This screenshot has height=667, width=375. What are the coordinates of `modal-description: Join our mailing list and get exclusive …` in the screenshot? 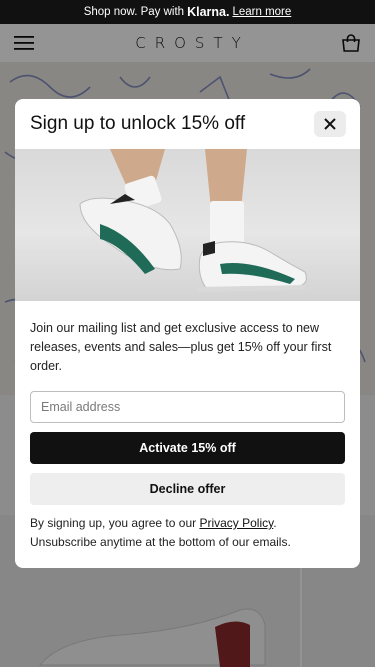 It's located at (181, 347).